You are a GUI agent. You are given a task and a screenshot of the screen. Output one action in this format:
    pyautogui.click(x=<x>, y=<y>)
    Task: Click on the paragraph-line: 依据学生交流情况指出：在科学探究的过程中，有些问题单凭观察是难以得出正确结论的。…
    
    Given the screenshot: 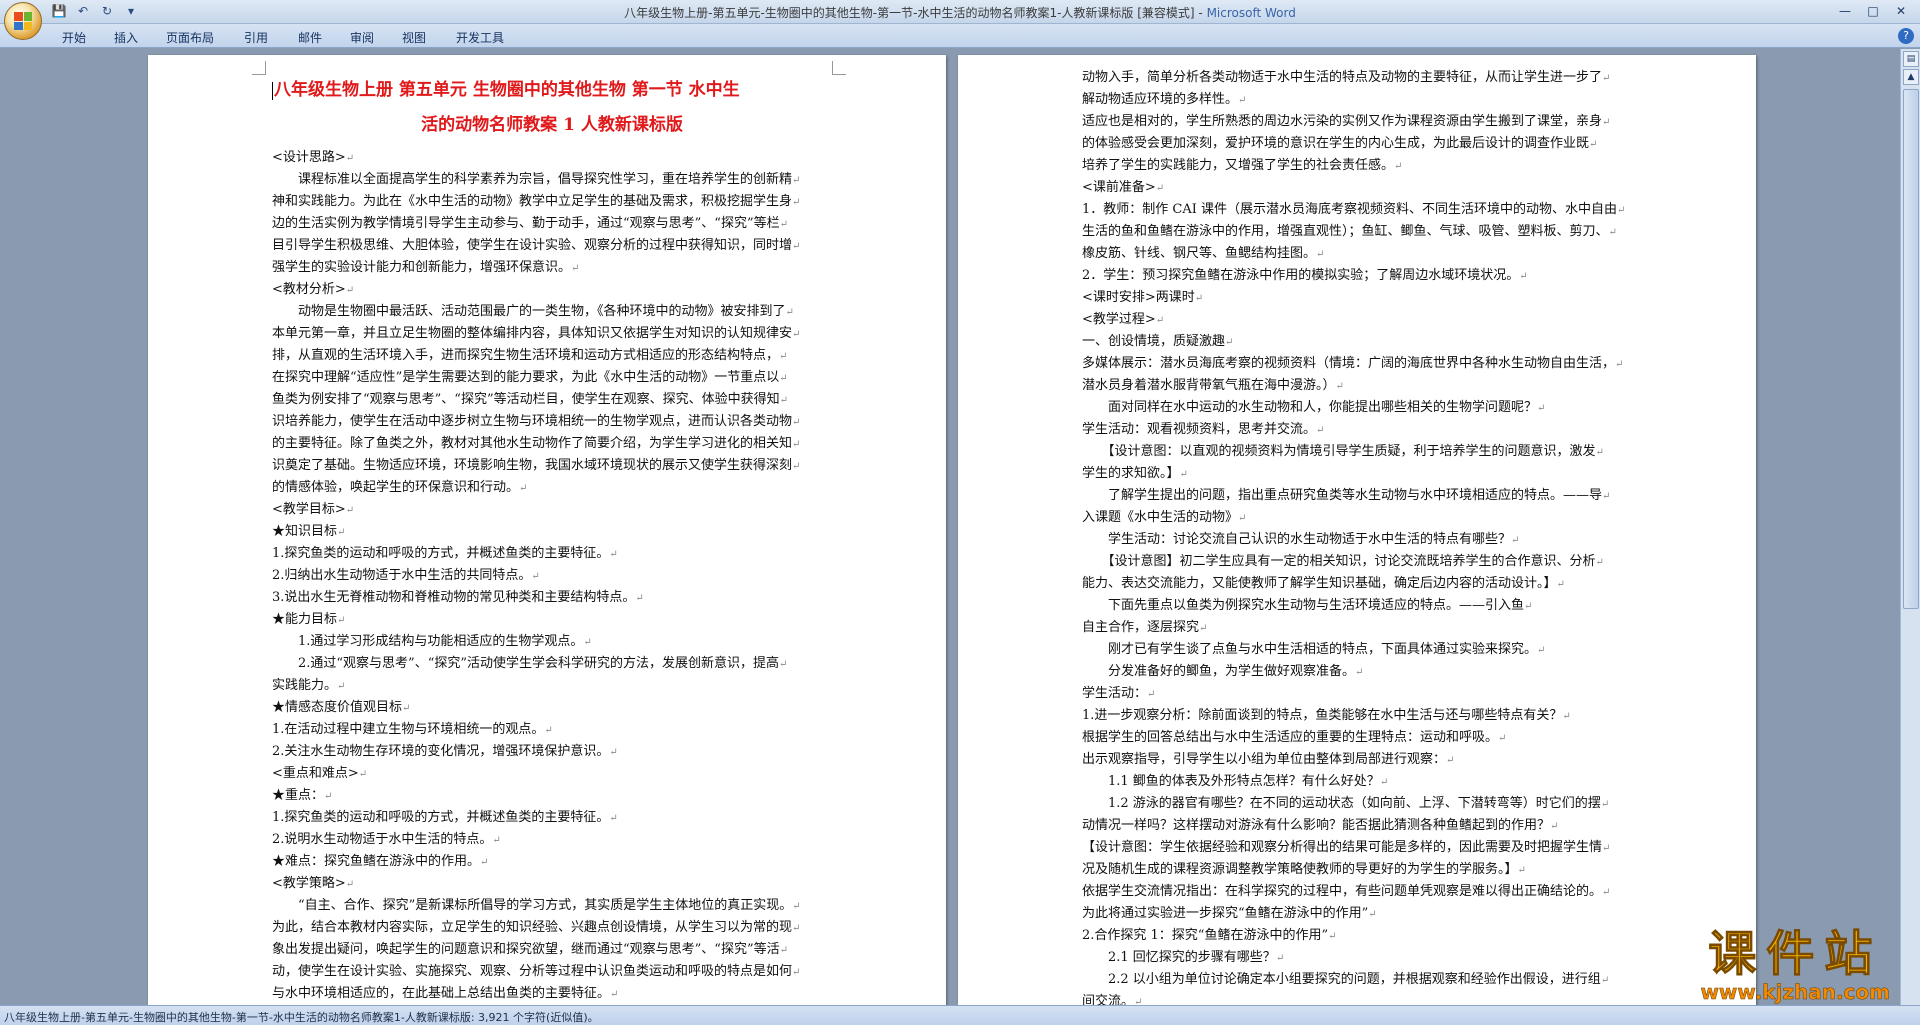 What is the action you would take?
    pyautogui.click(x=1346, y=891)
    